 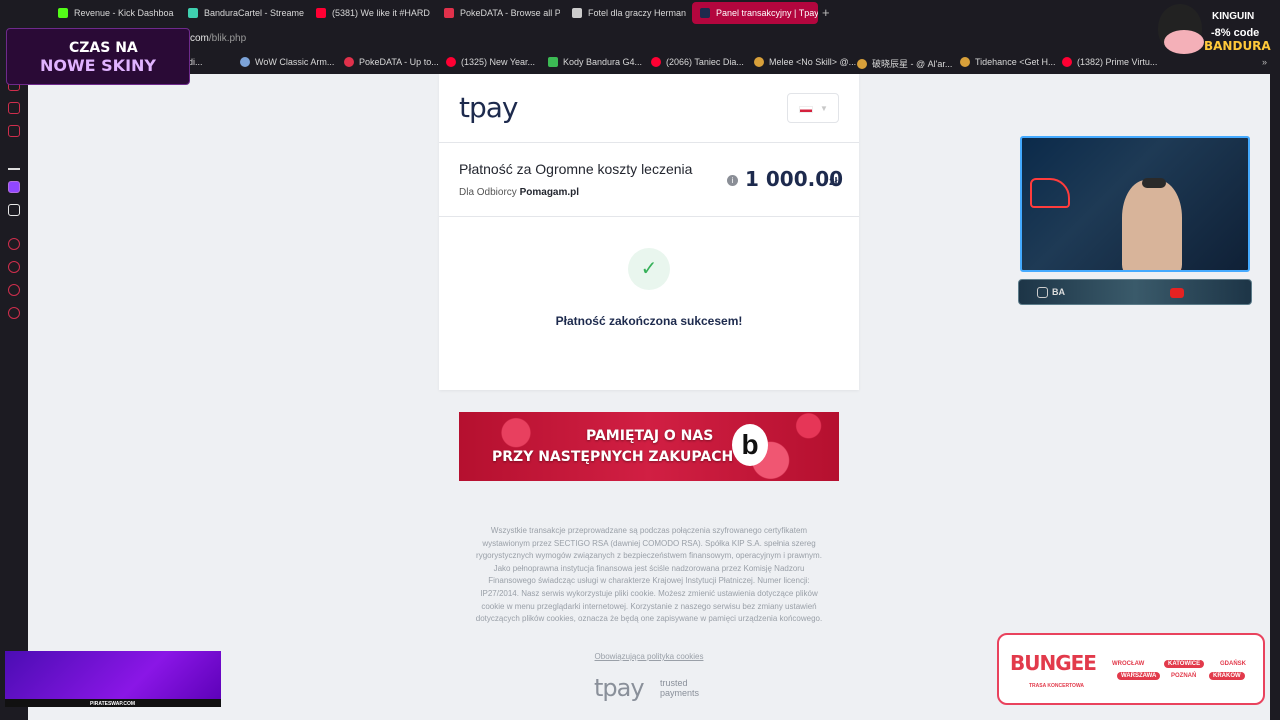 I want to click on banner-line2: PRZY NASTĘPNYCH ZAKUPACH, so click(x=613, y=457).